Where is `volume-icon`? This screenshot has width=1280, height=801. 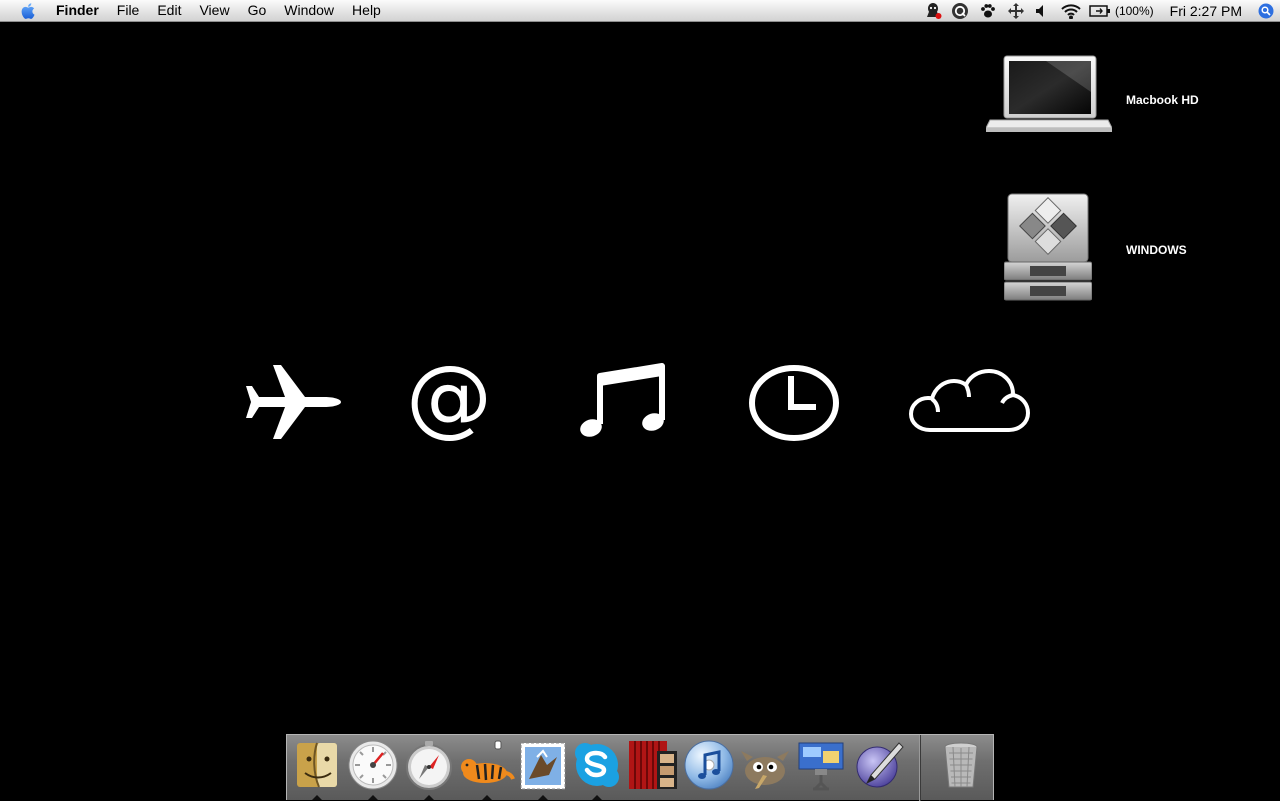
volume-icon is located at coordinates (1042, 10).